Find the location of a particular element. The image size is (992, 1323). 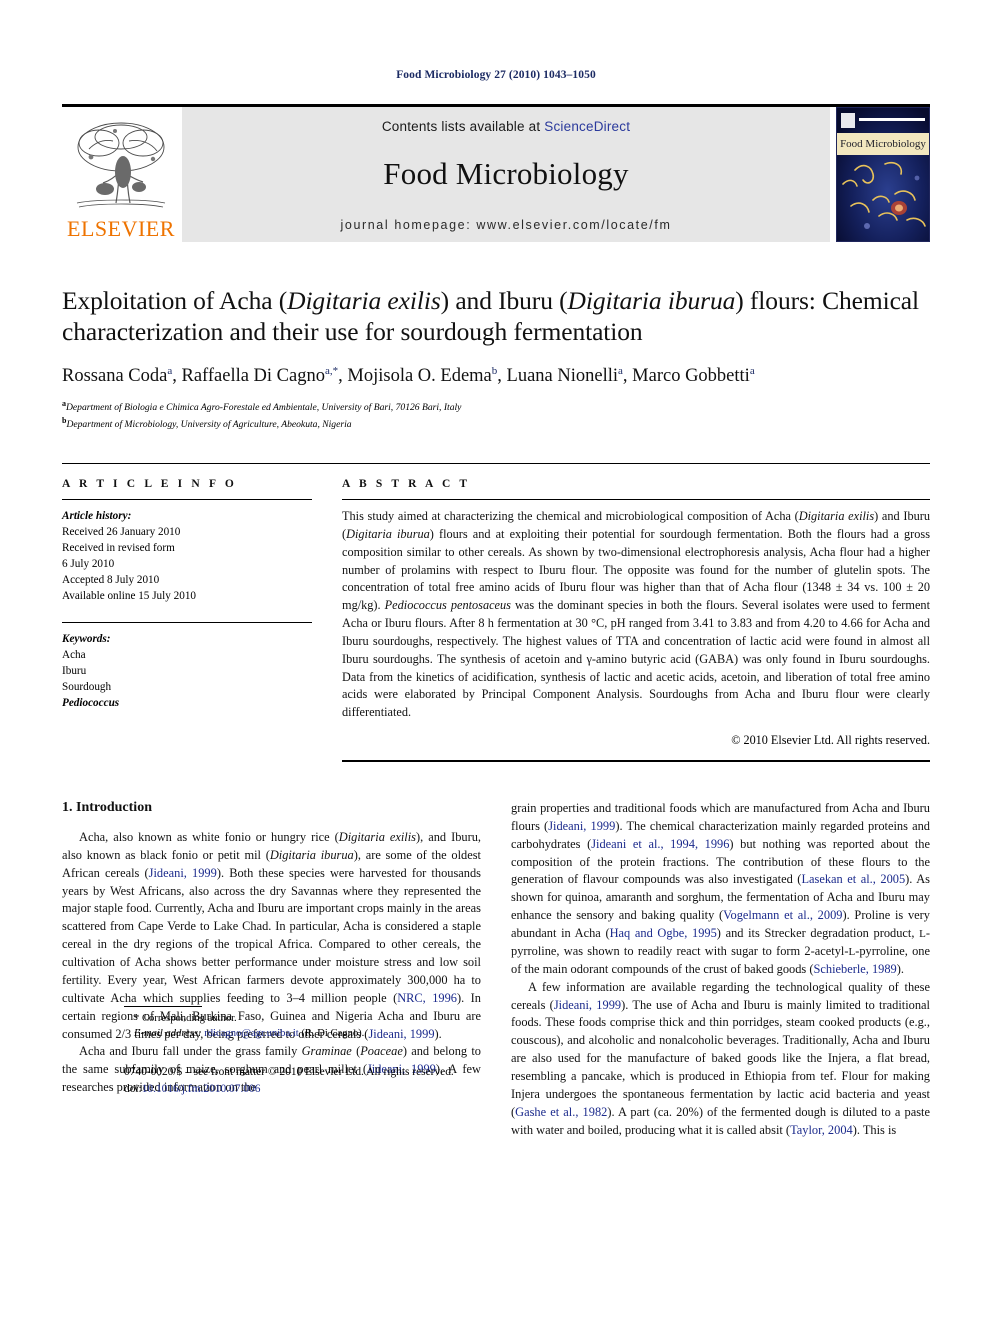

cover-title-band: Food Microbiology is located at coordinates (883, 143).